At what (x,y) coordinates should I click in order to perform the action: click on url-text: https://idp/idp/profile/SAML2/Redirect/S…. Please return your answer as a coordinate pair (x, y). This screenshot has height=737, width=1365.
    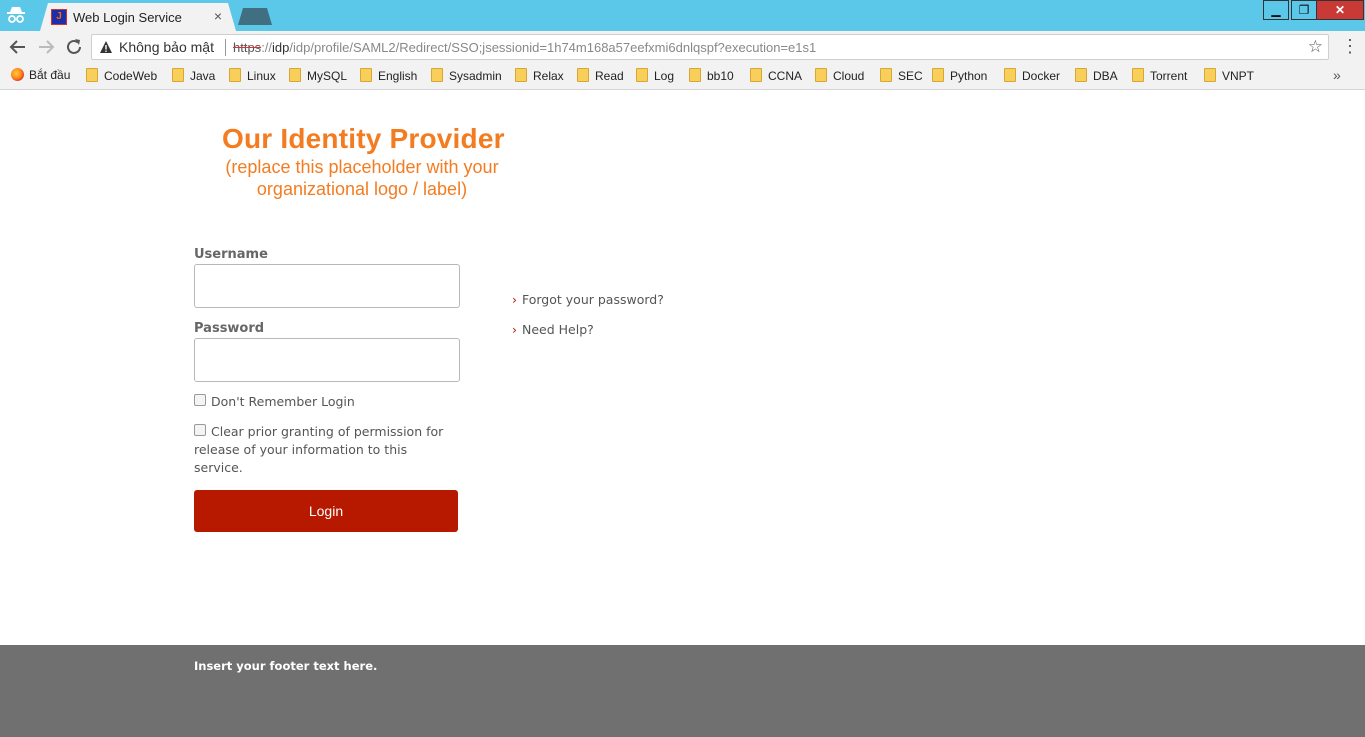
    Looking at the image, I should click on (524, 47).